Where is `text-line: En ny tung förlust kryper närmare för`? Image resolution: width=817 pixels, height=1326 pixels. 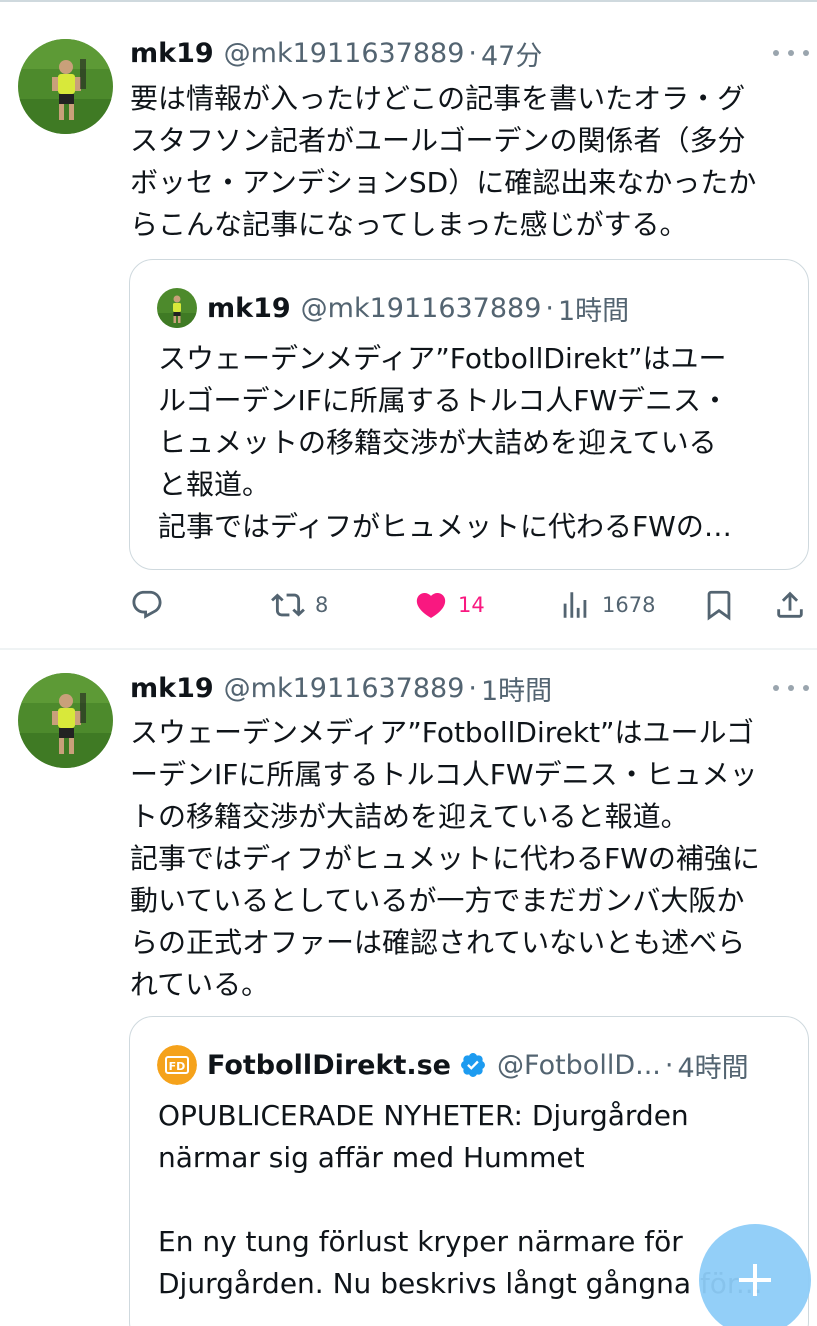
text-line: En ny tung förlust kryper närmare för is located at coordinates (420, 1241).